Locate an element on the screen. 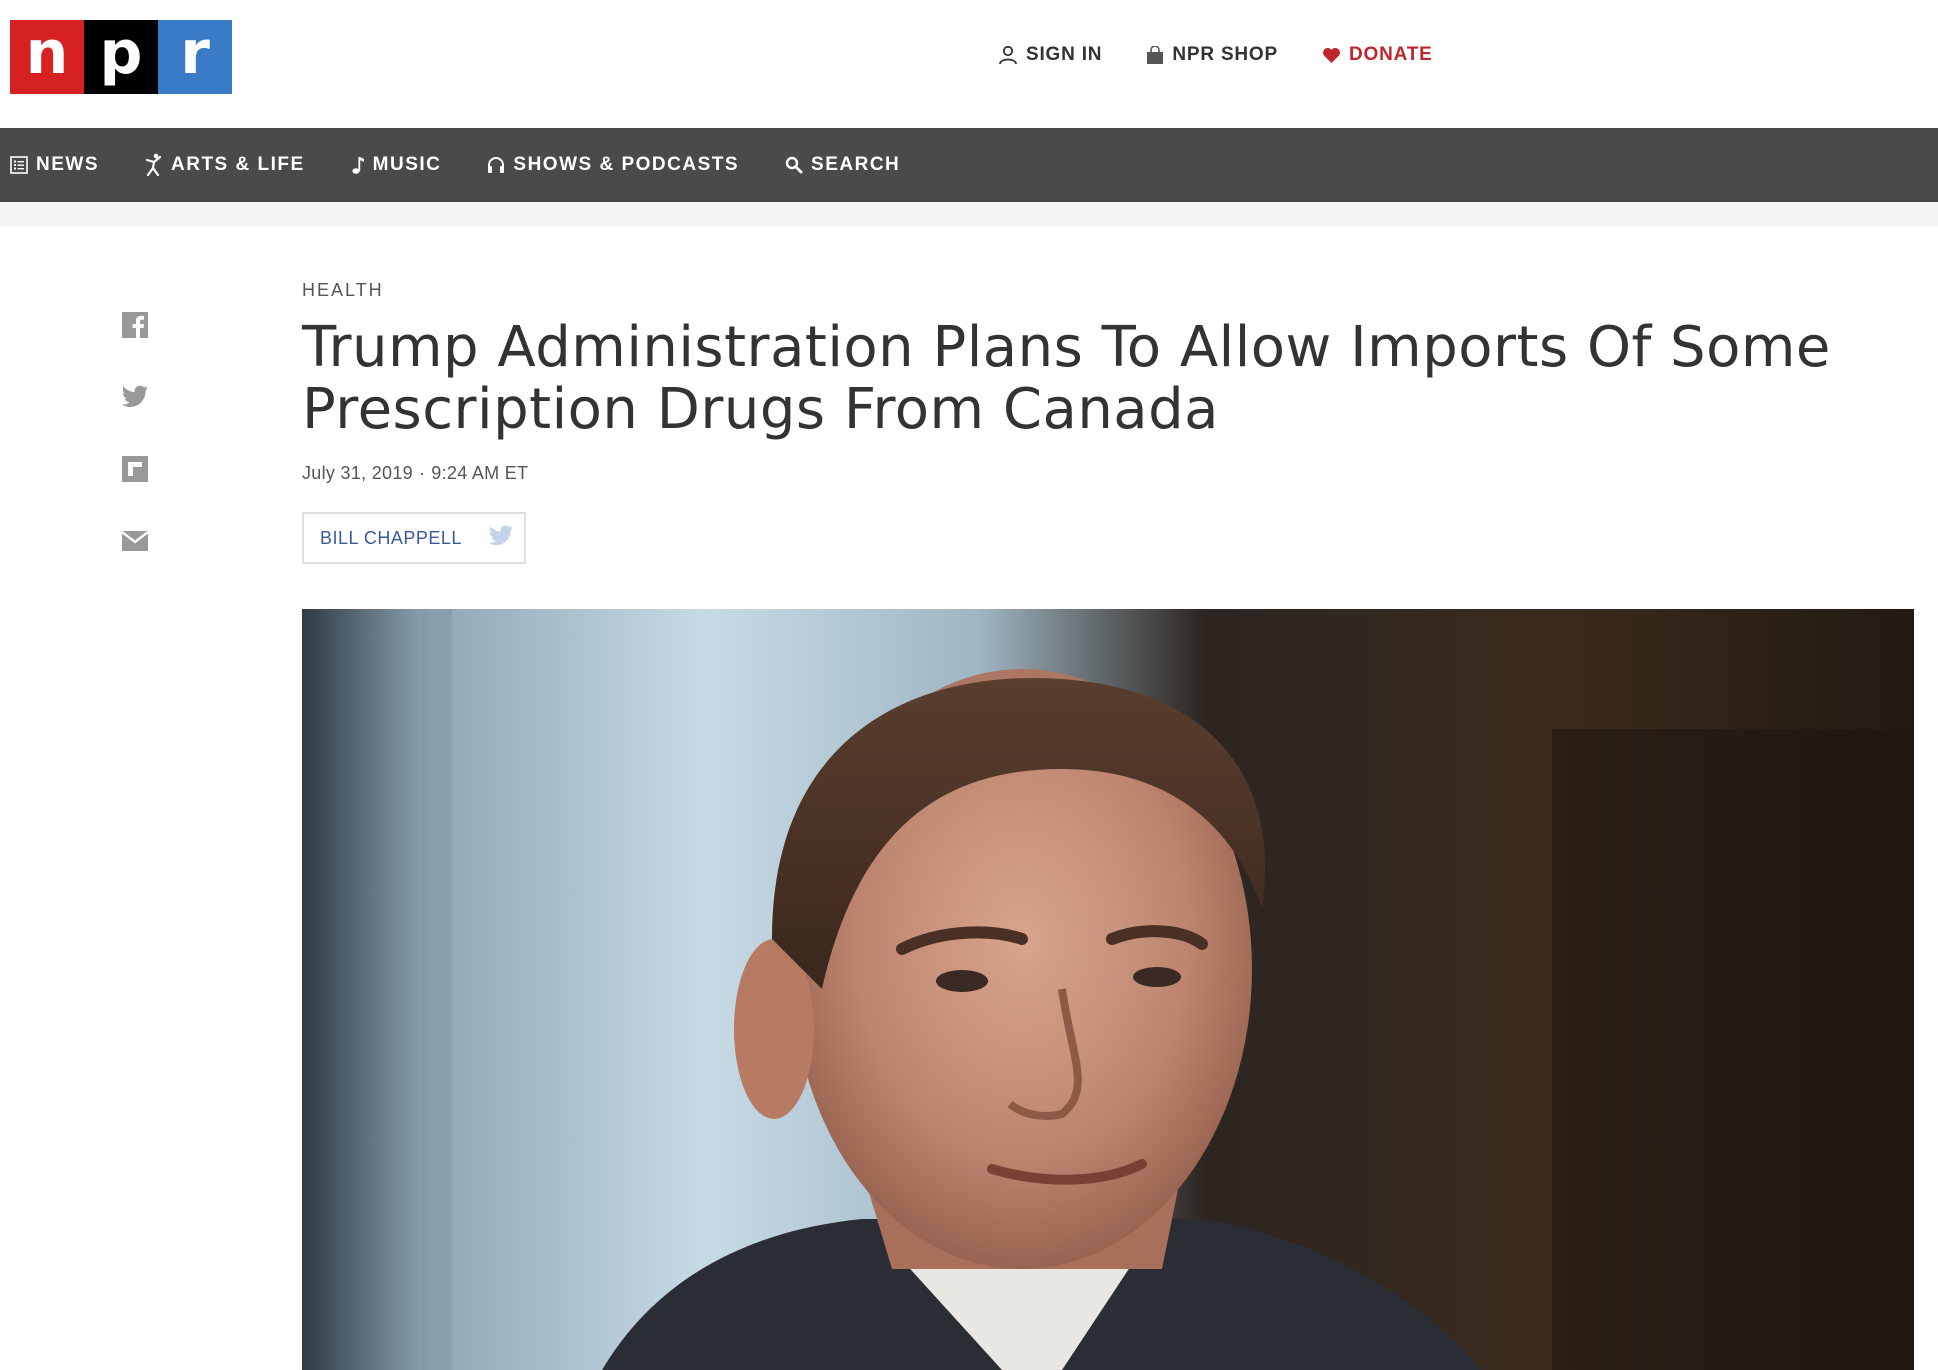 The image size is (1938, 1370). sign-in-link: SIGN IN is located at coordinates (1050, 55).